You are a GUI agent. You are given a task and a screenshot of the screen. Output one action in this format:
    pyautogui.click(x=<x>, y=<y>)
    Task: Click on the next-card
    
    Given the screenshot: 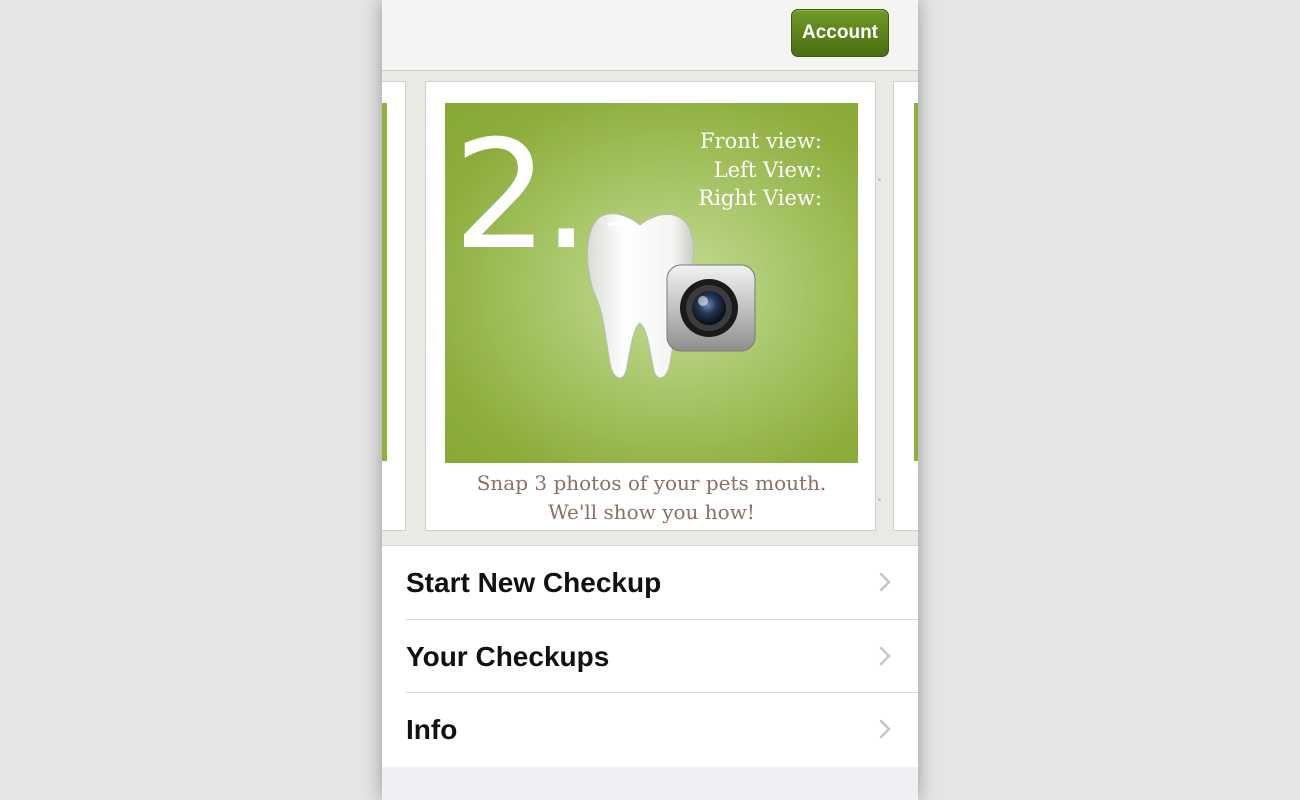 What is the action you would take?
    pyautogui.click(x=905, y=306)
    